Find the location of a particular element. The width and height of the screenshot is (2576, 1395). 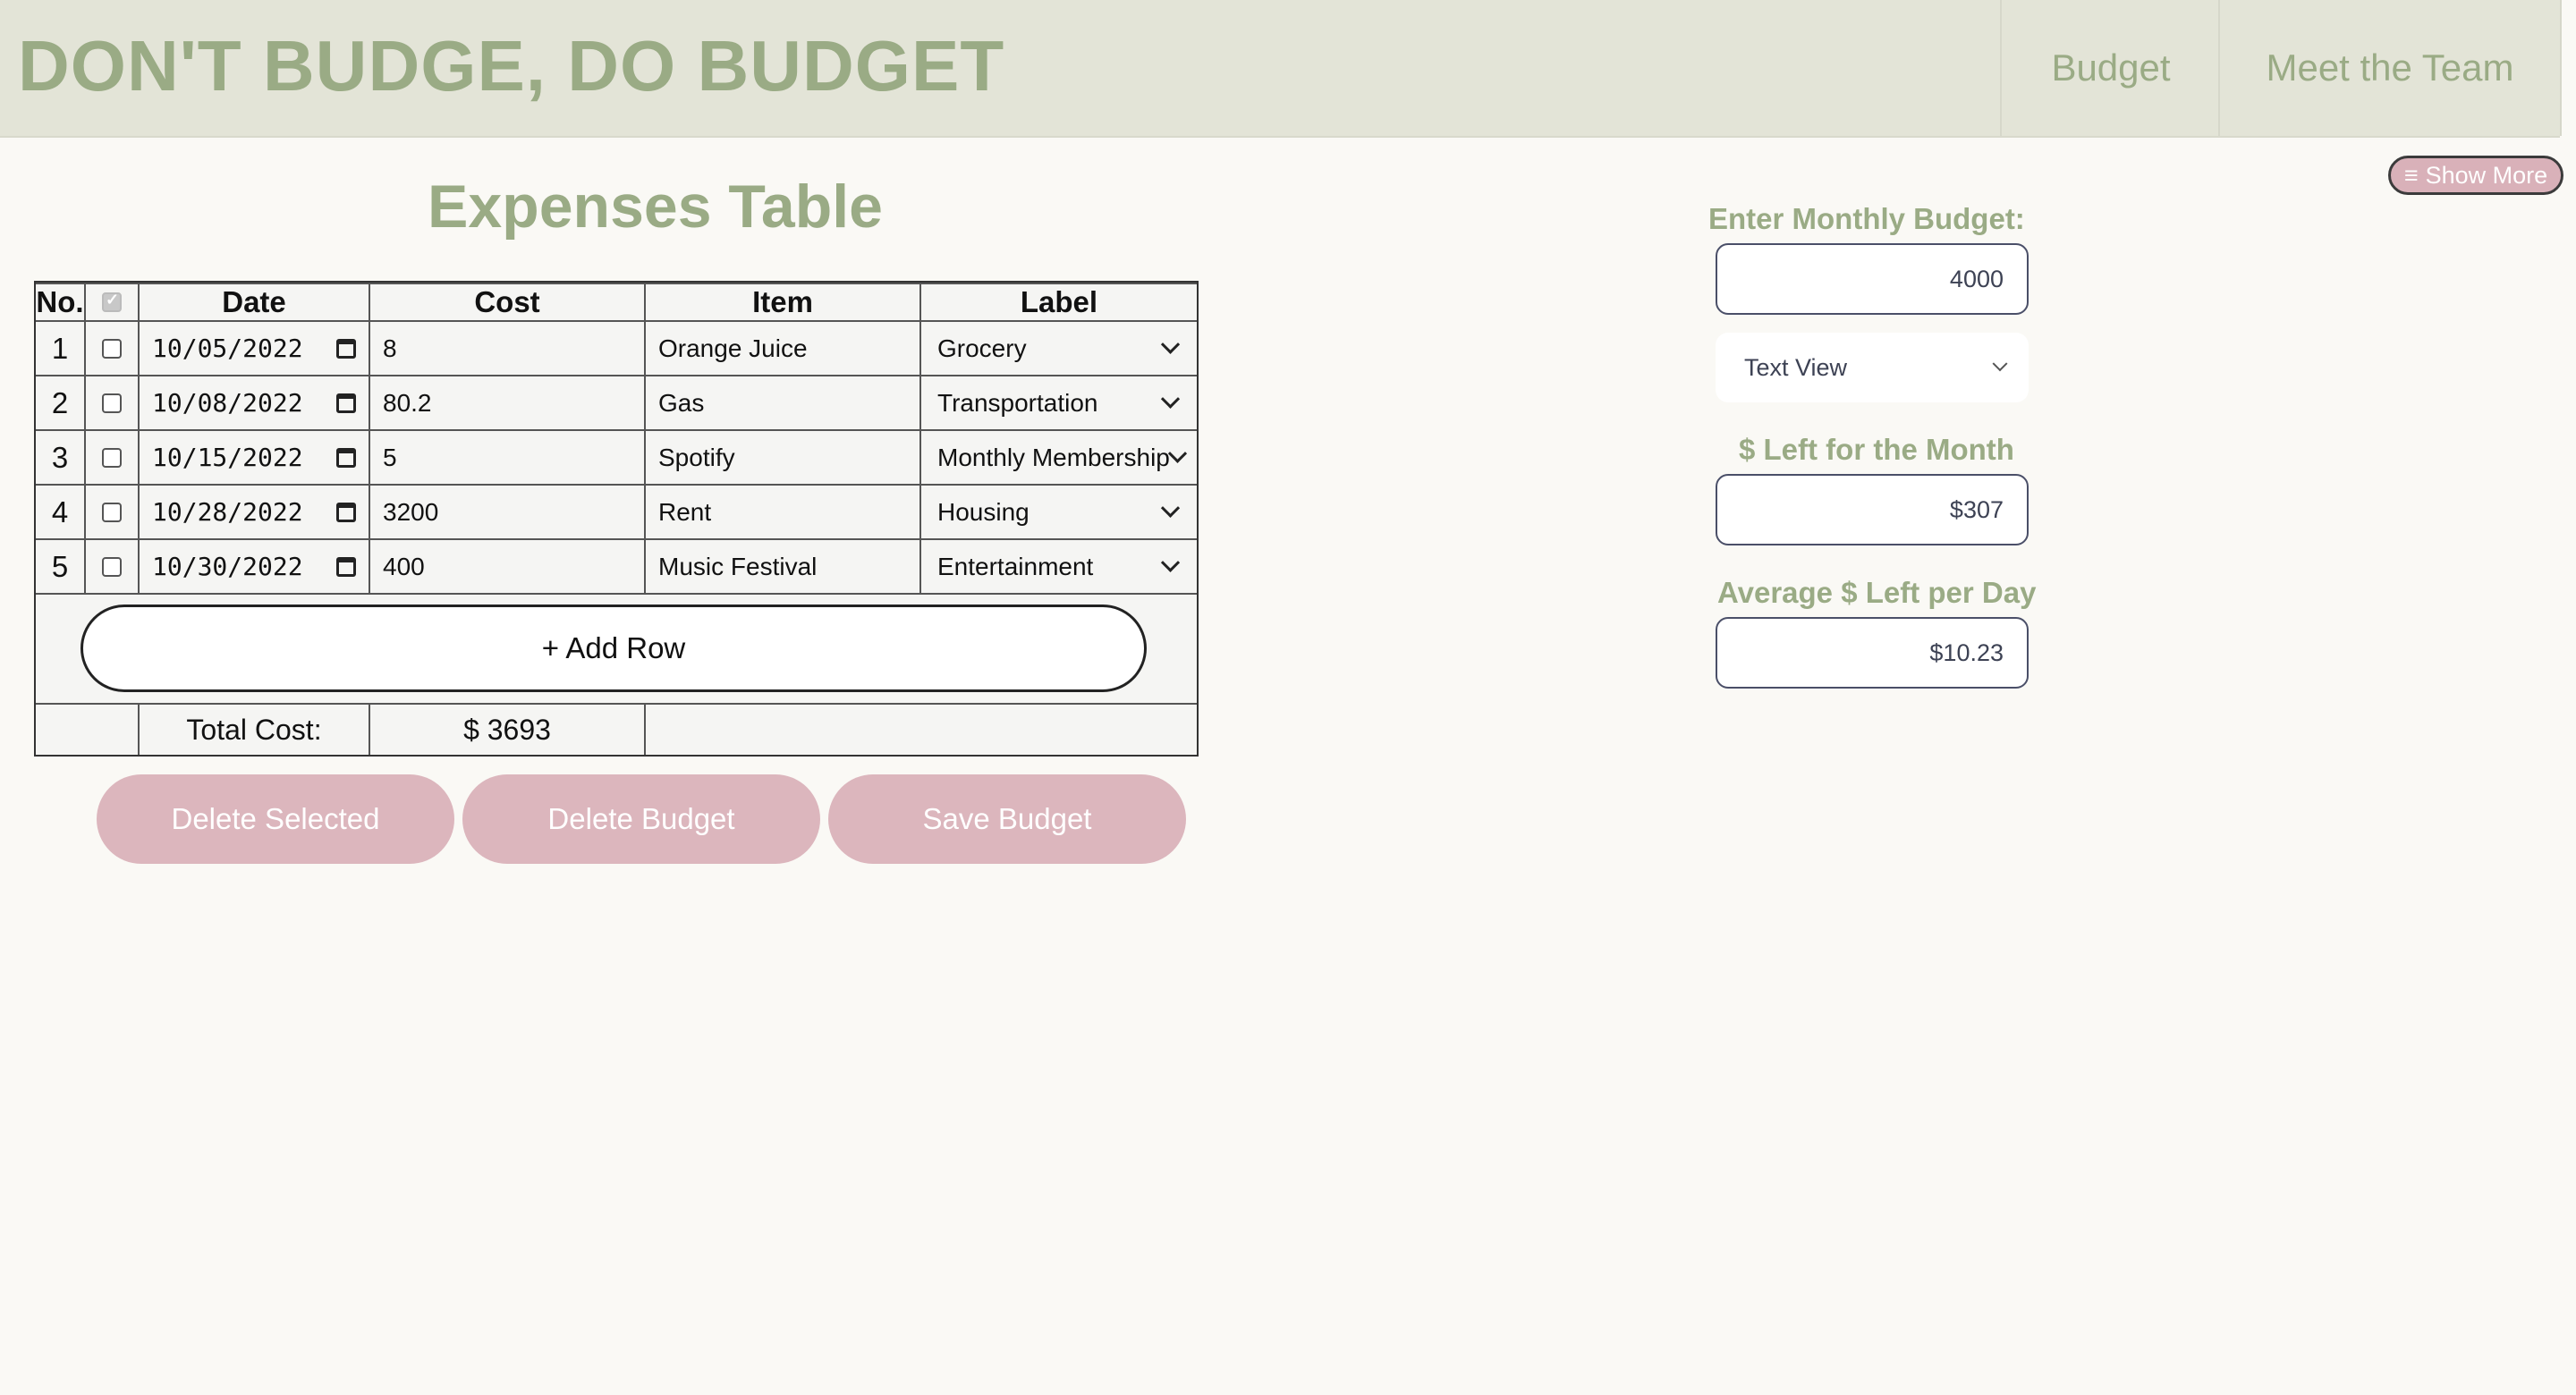

delete-selected-button: Delete Selected is located at coordinates (275, 819).